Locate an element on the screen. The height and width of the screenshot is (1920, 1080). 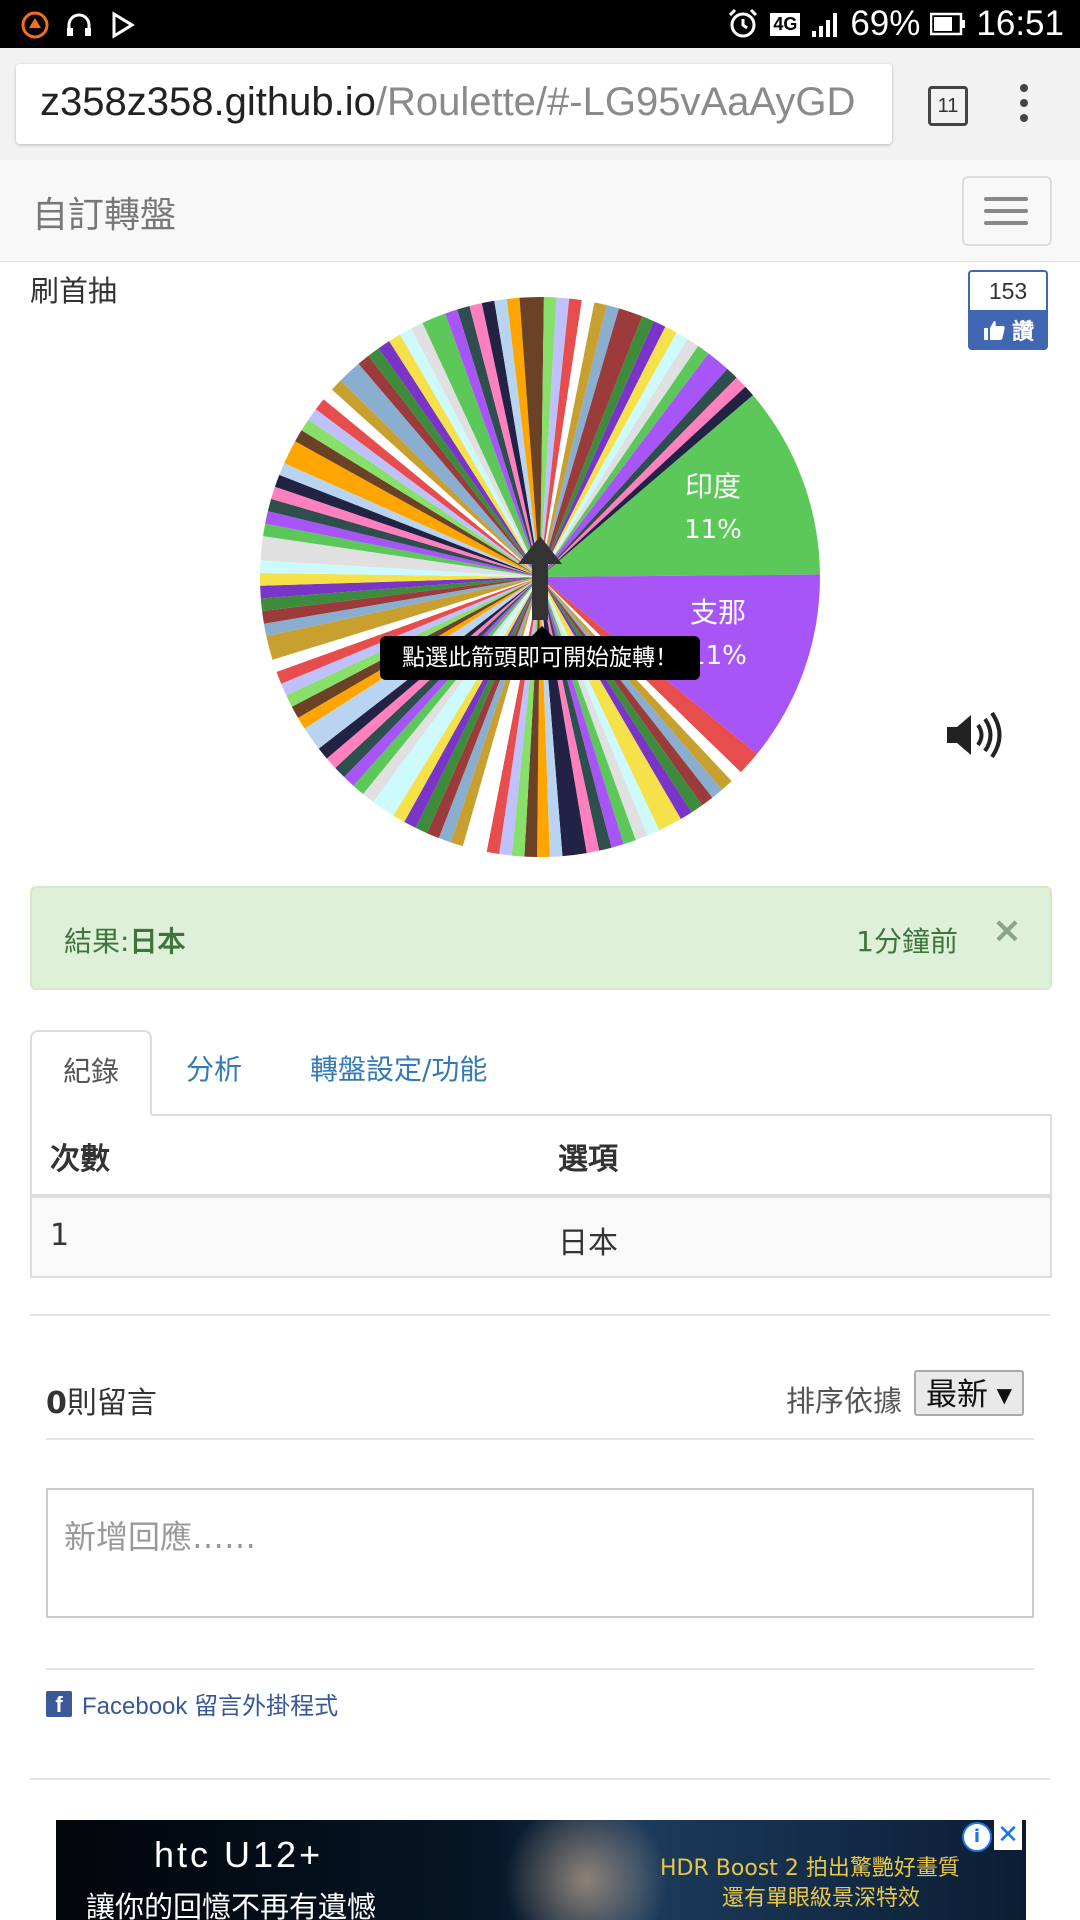
alarm-icon is located at coordinates (743, 23).